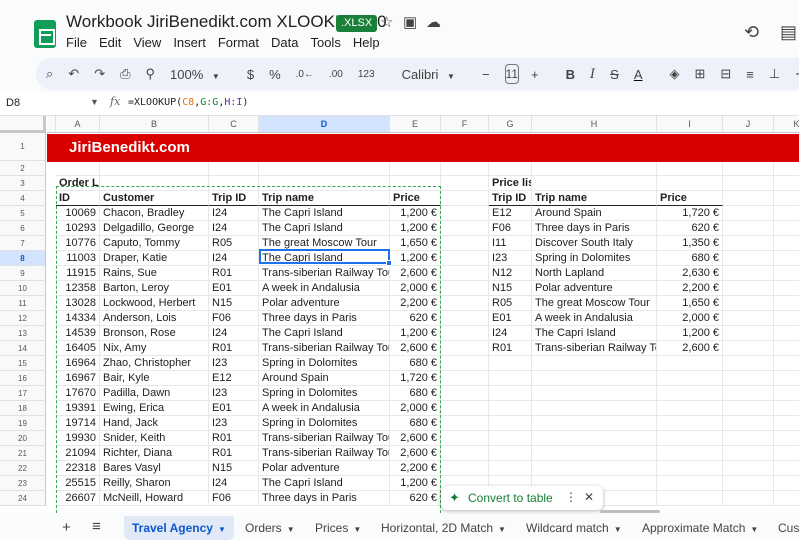 The height and width of the screenshot is (540, 799). Describe the element at coordinates (23, 318) in the screenshot. I see `row-header-12: 12` at that location.